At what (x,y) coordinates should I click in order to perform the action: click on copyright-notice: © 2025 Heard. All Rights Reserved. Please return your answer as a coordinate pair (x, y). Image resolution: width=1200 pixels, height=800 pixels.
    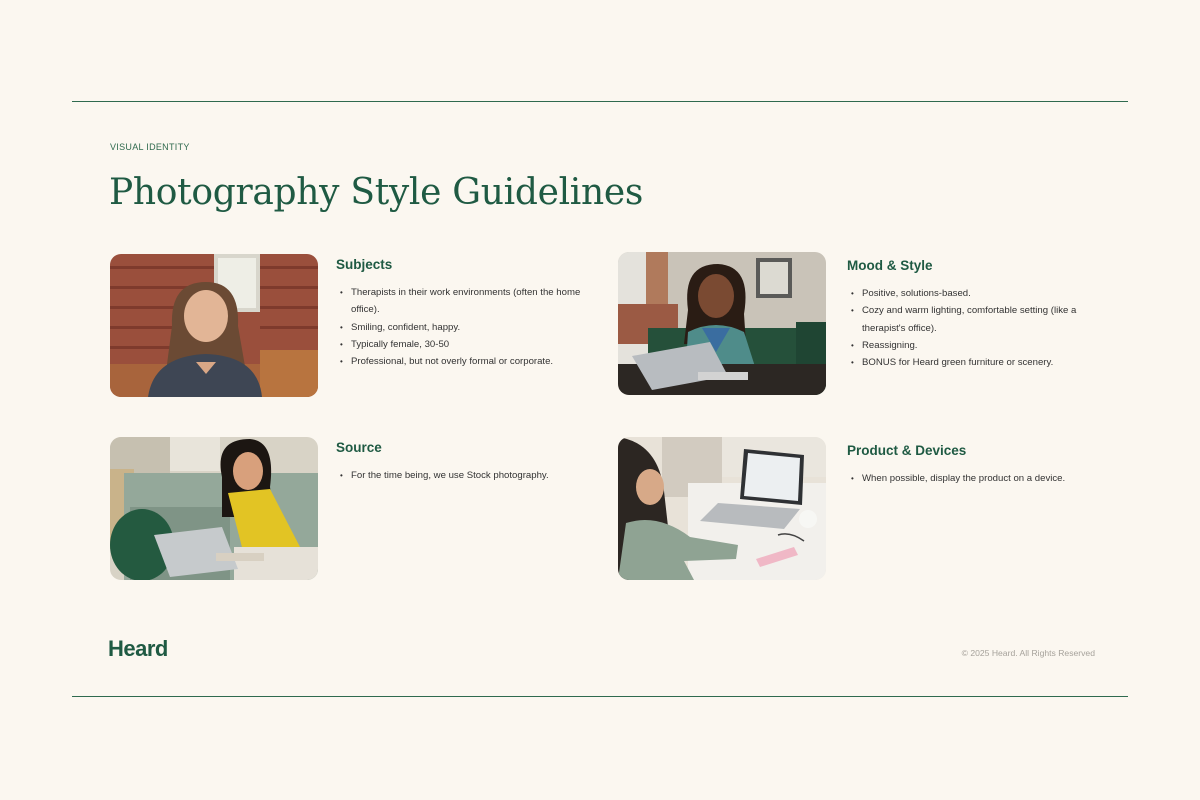
    Looking at the image, I should click on (1028, 653).